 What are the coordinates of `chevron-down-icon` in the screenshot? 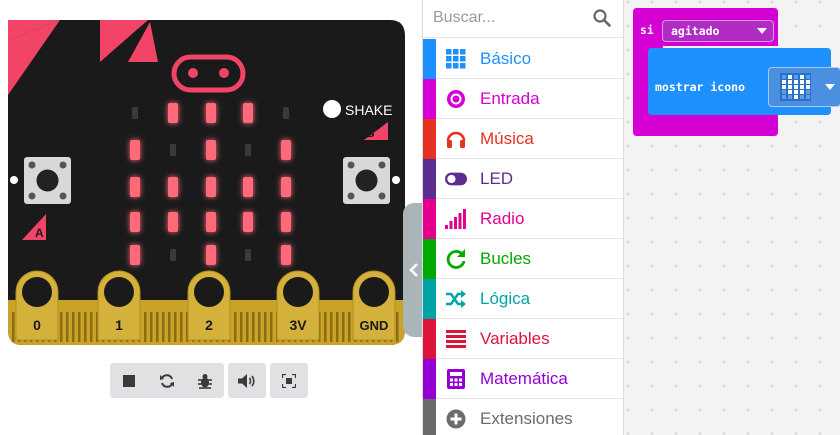 It's located at (830, 87).